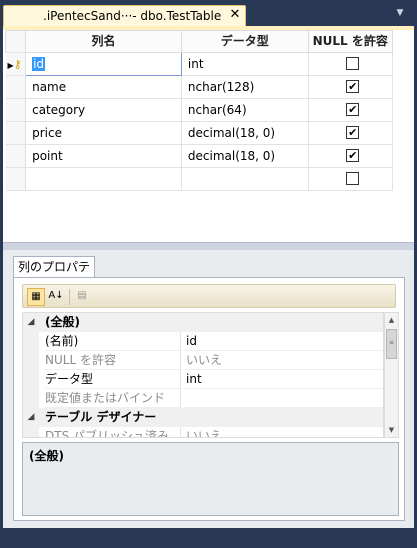 Image resolution: width=417 pixels, height=548 pixels. I want to click on property-name: (名前), so click(113, 341).